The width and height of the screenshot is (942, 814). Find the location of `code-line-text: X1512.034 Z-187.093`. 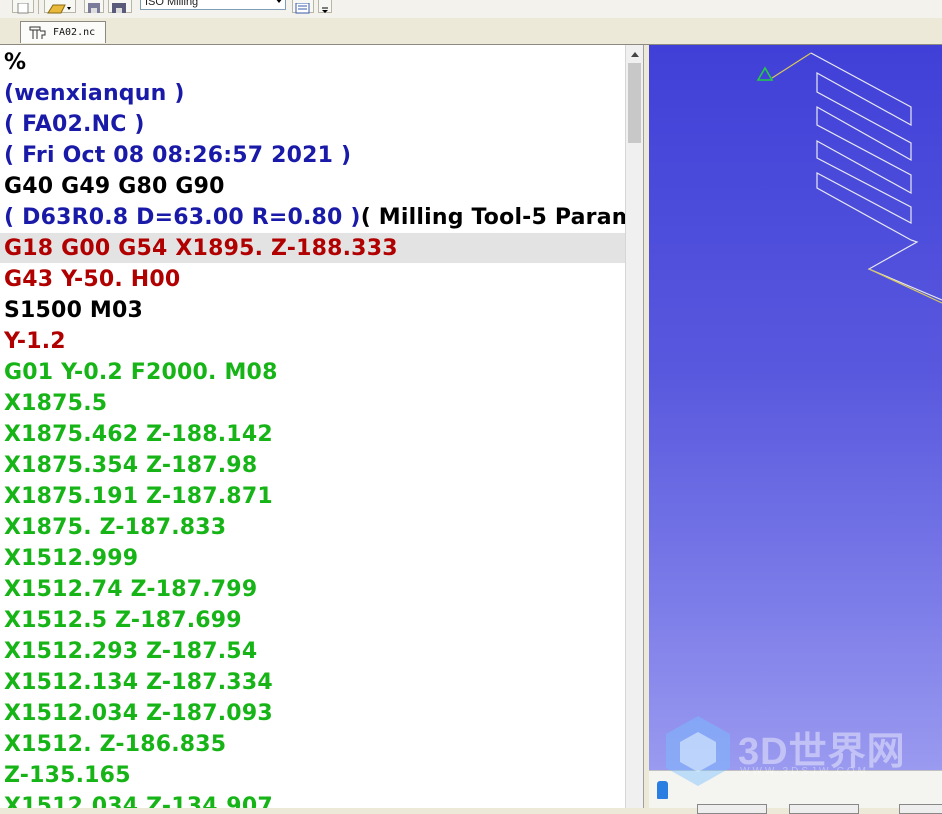

code-line-text: X1512.034 Z-187.093 is located at coordinates (138, 713).